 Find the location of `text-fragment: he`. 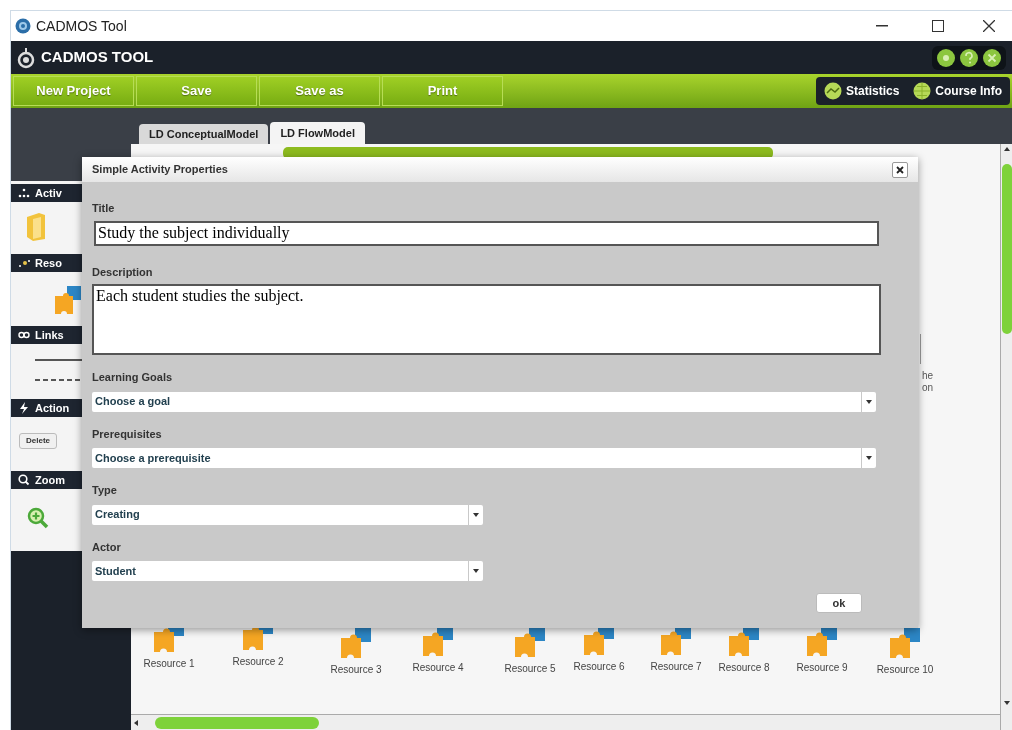

text-fragment: he is located at coordinates (928, 376).